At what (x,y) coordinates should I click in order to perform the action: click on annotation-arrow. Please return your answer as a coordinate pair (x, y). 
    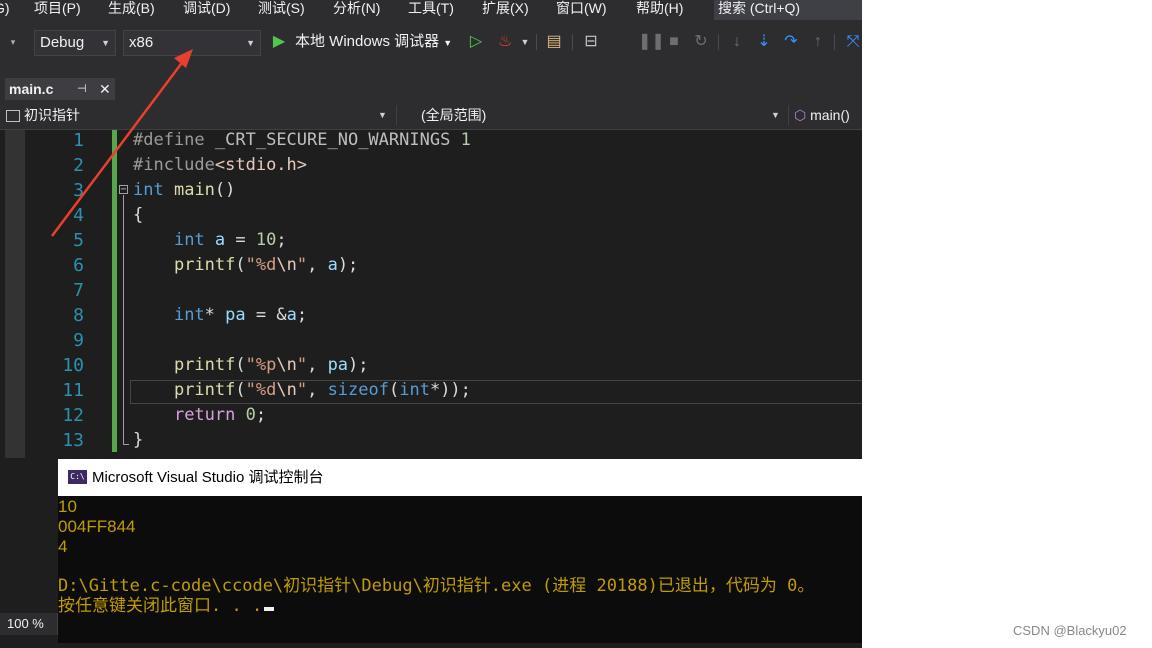
    Looking at the image, I should click on (122, 143).